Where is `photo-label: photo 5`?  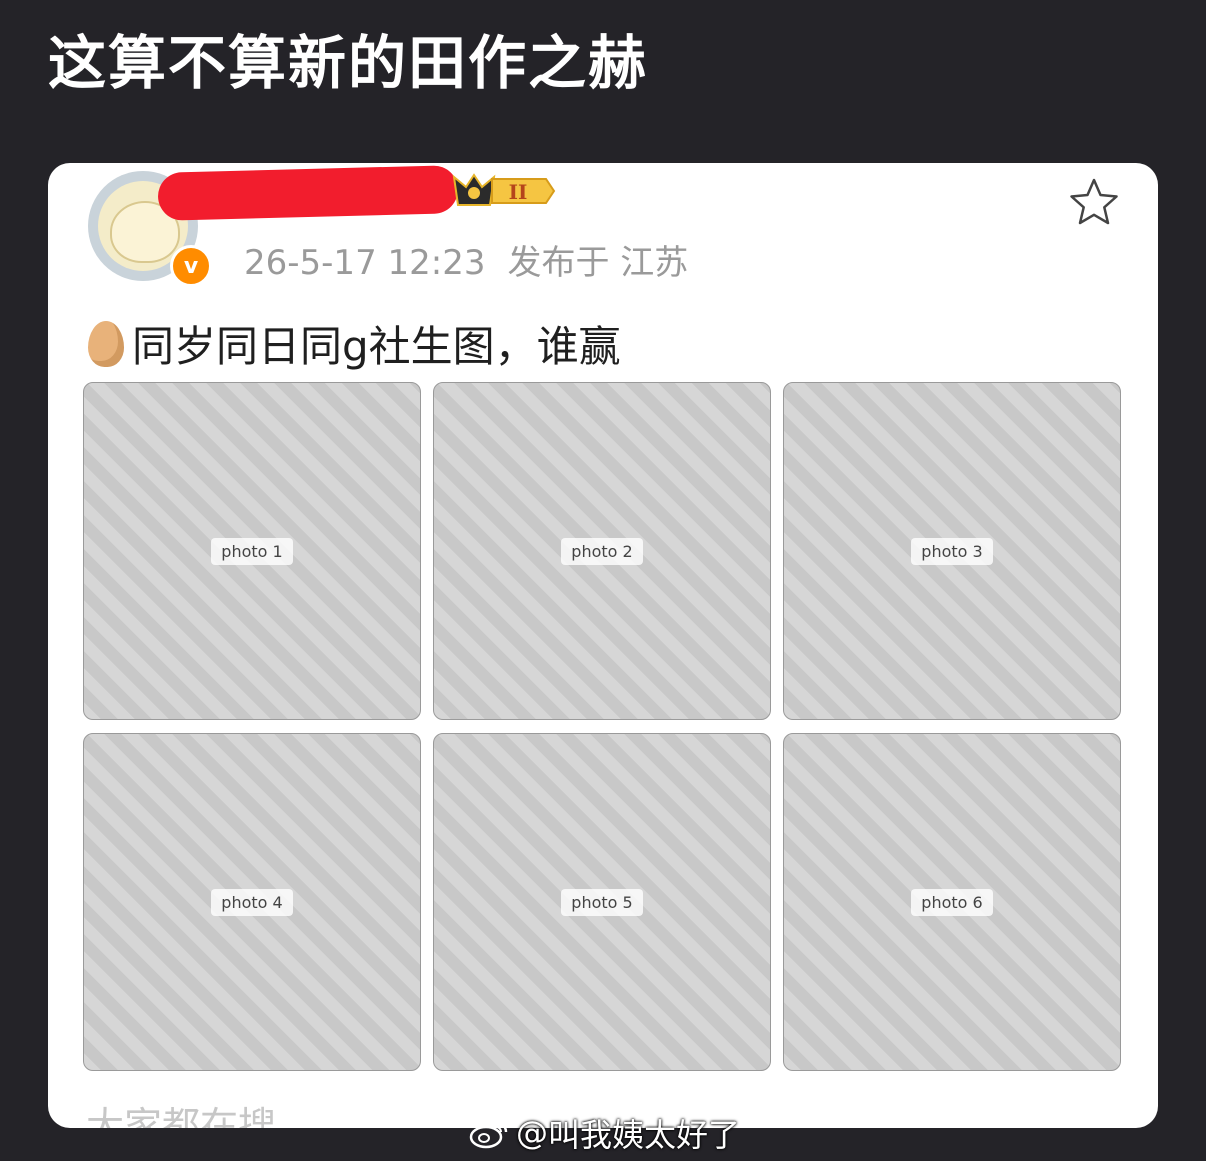 photo-label: photo 5 is located at coordinates (602, 902).